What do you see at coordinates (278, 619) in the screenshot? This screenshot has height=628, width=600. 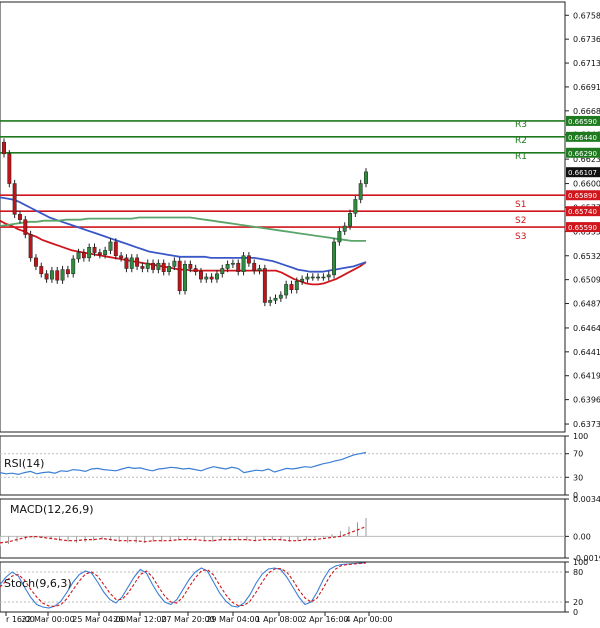 I see `time-tick-label: 1 Apr 08:00` at bounding box center [278, 619].